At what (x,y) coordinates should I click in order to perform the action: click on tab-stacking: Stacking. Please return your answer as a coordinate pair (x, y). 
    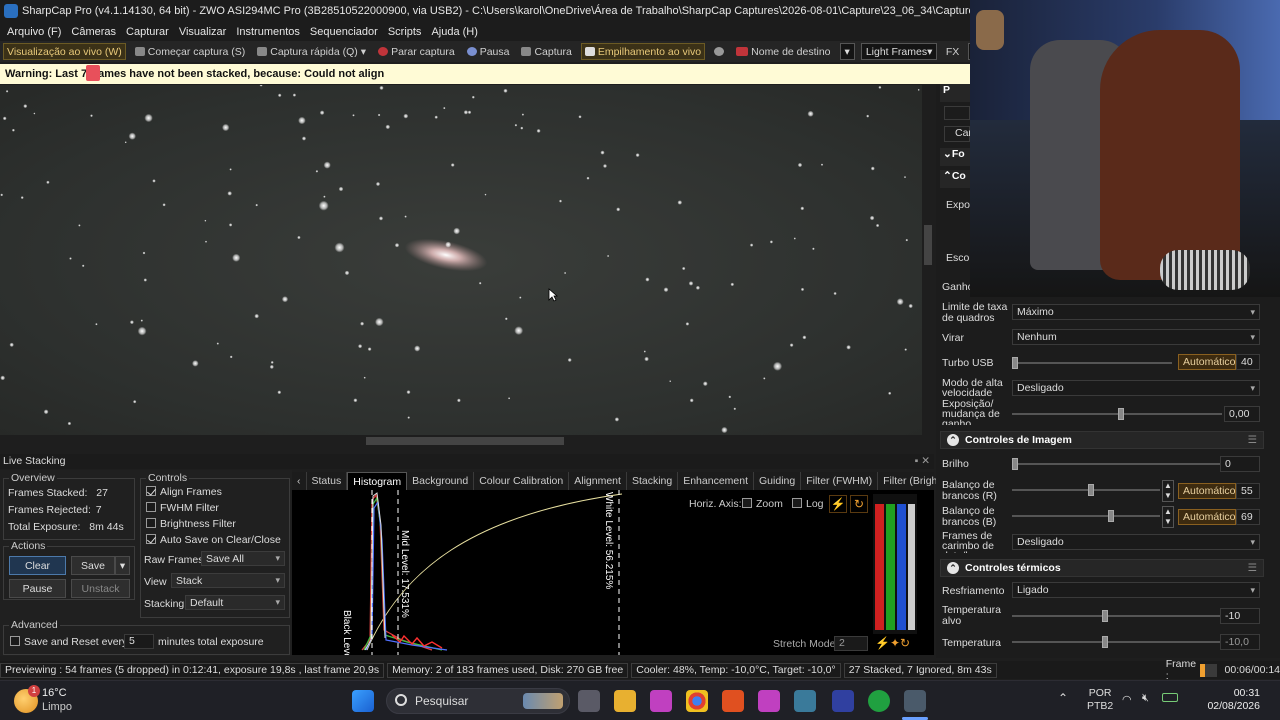
    Looking at the image, I should click on (653, 481).